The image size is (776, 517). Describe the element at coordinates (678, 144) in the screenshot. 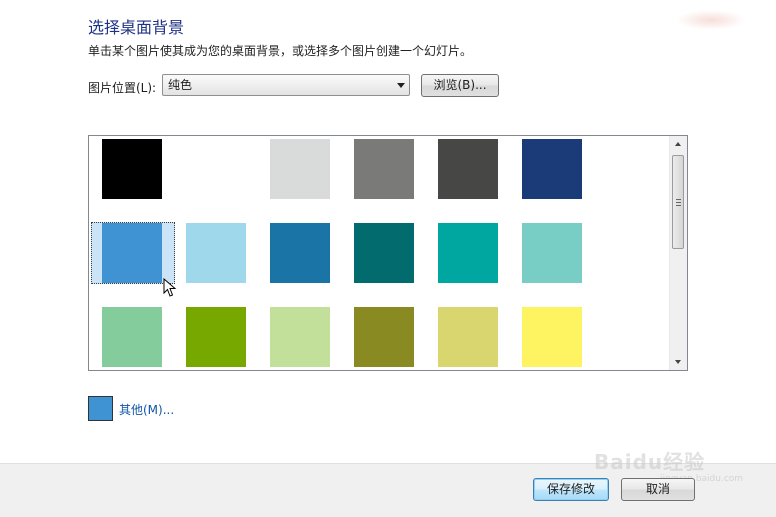

I see `scroll-up-arrow-icon` at that location.